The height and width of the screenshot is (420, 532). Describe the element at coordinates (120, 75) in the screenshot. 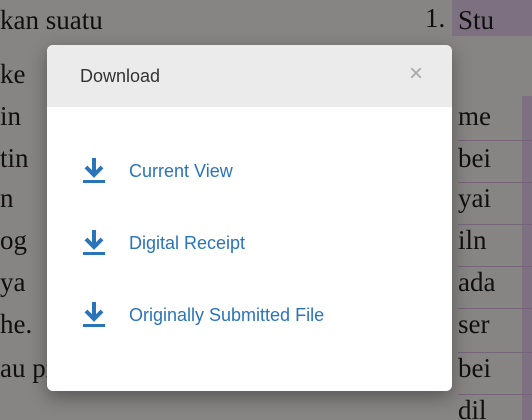

I see `dialog-title: Download` at that location.